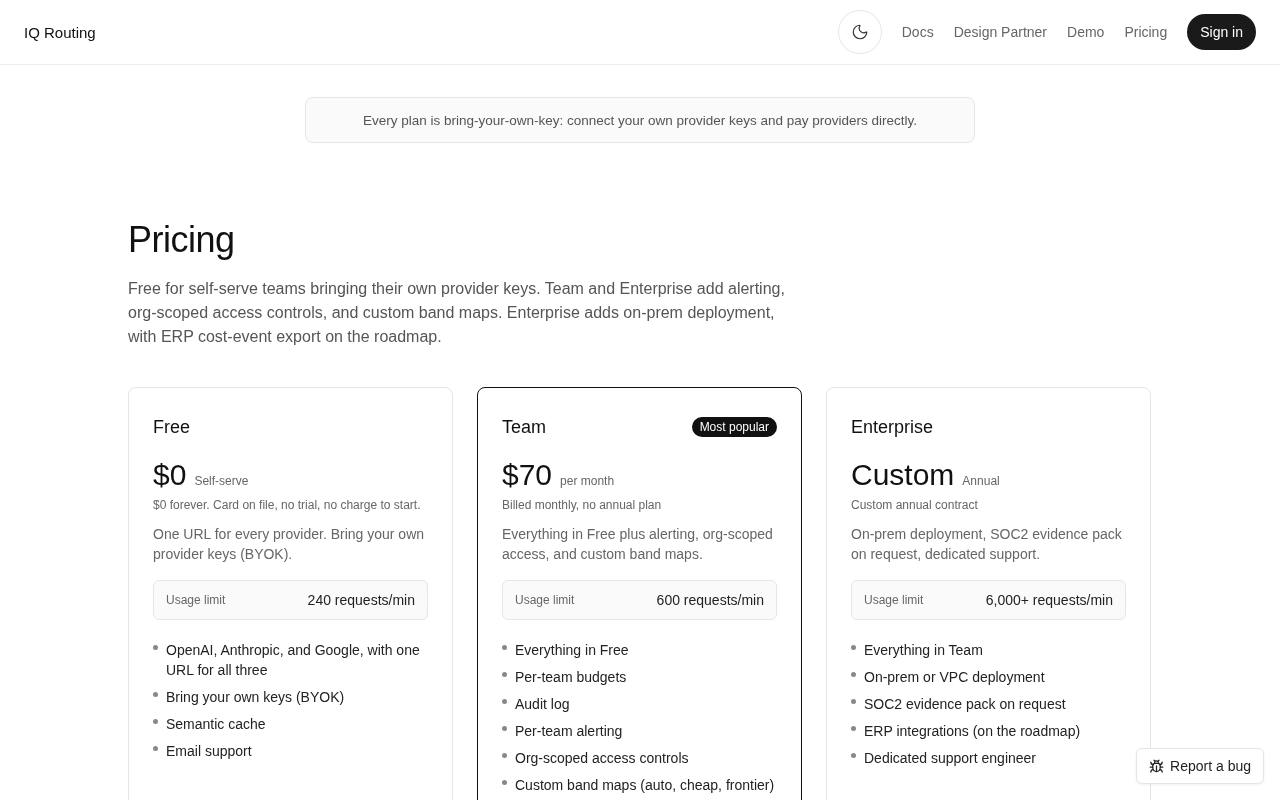 The width and height of the screenshot is (1280, 800). What do you see at coordinates (255, 697) in the screenshot?
I see `feature-text: Bring your own keys (BYOK)` at bounding box center [255, 697].